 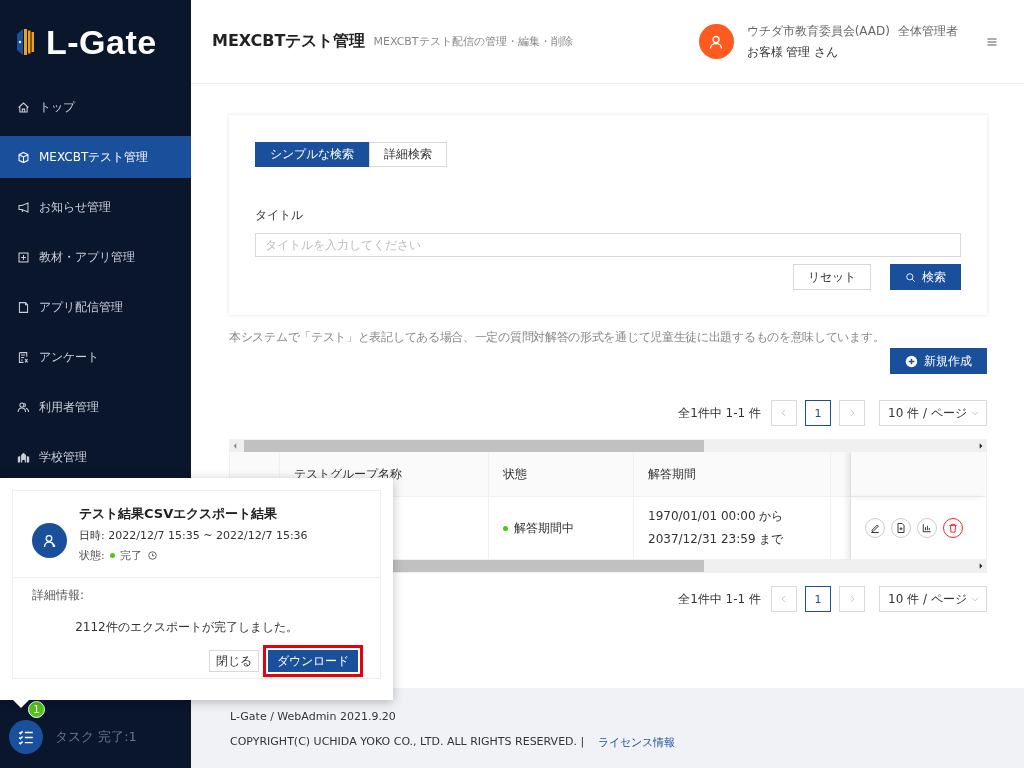 I want to click on sidebar-item: 学校管理, so click(x=95, y=457).